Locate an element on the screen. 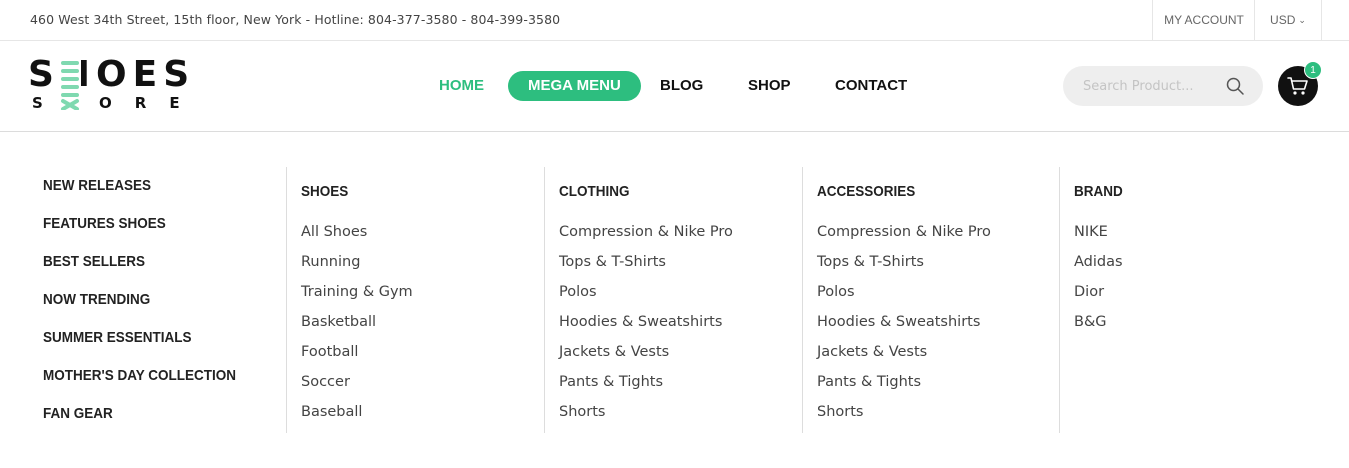 Image resolution: width=1349 pixels, height=468 pixels. logo-line1: SHOES is located at coordinates (112, 74).